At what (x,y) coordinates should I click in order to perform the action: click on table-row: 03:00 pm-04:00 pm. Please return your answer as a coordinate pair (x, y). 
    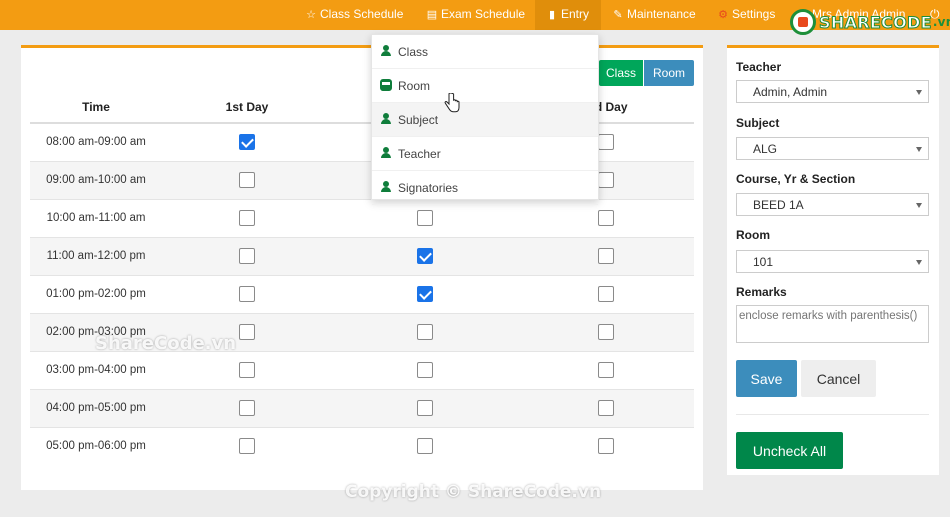
    Looking at the image, I should click on (362, 369).